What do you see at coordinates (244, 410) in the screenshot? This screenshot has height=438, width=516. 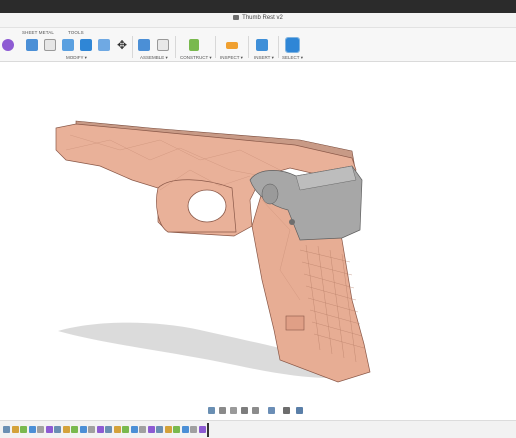 I see `zoom-icon` at bounding box center [244, 410].